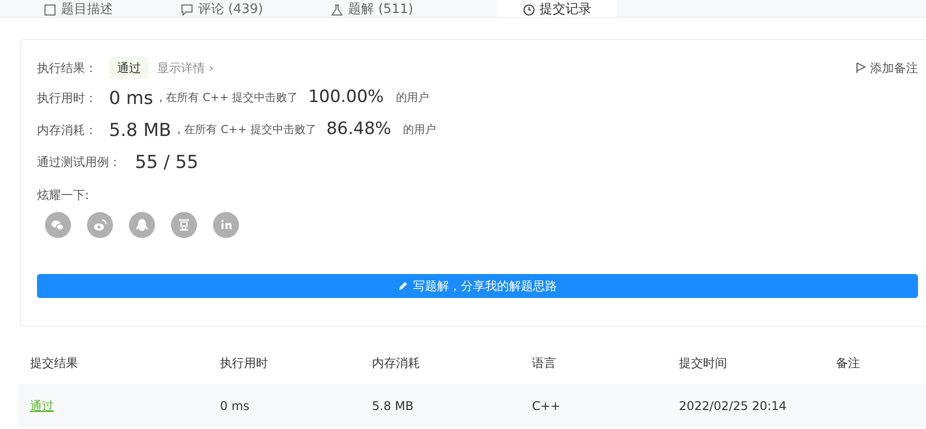 This screenshot has height=429, width=926. I want to click on table-cell-text: 5.8 MB, so click(393, 406).